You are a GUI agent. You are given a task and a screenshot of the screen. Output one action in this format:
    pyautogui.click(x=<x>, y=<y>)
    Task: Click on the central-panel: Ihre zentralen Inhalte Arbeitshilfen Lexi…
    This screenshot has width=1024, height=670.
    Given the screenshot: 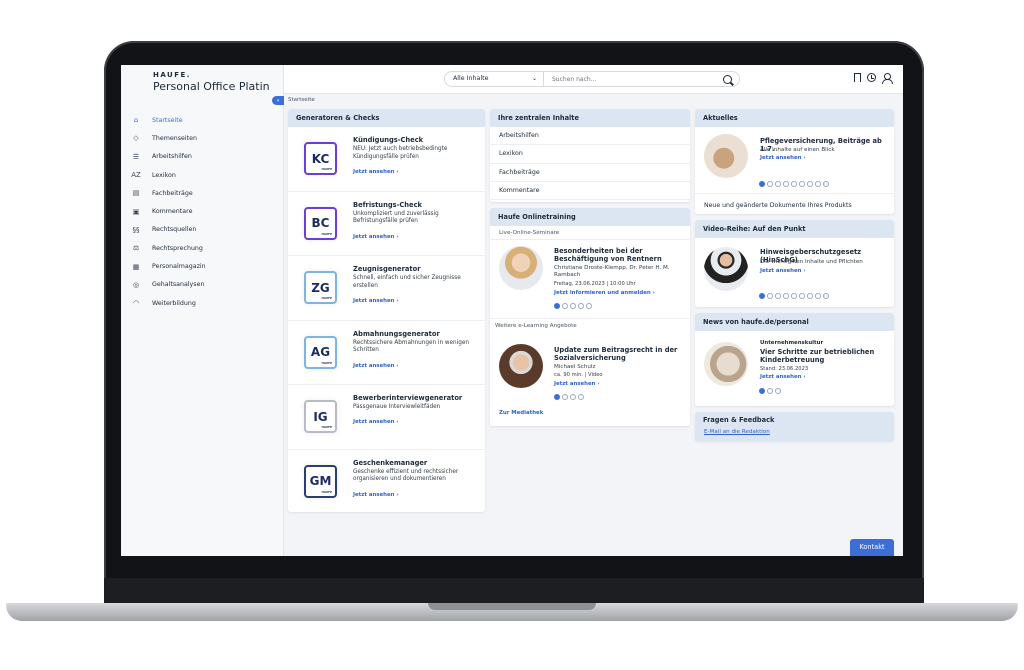 What is the action you would take?
    pyautogui.click(x=590, y=155)
    